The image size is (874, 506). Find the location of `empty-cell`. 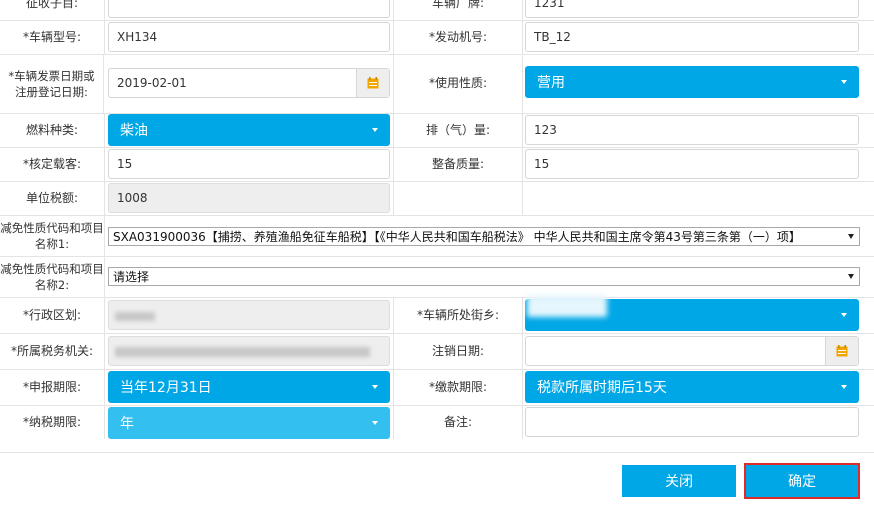

empty-cell is located at coordinates (458, 198).